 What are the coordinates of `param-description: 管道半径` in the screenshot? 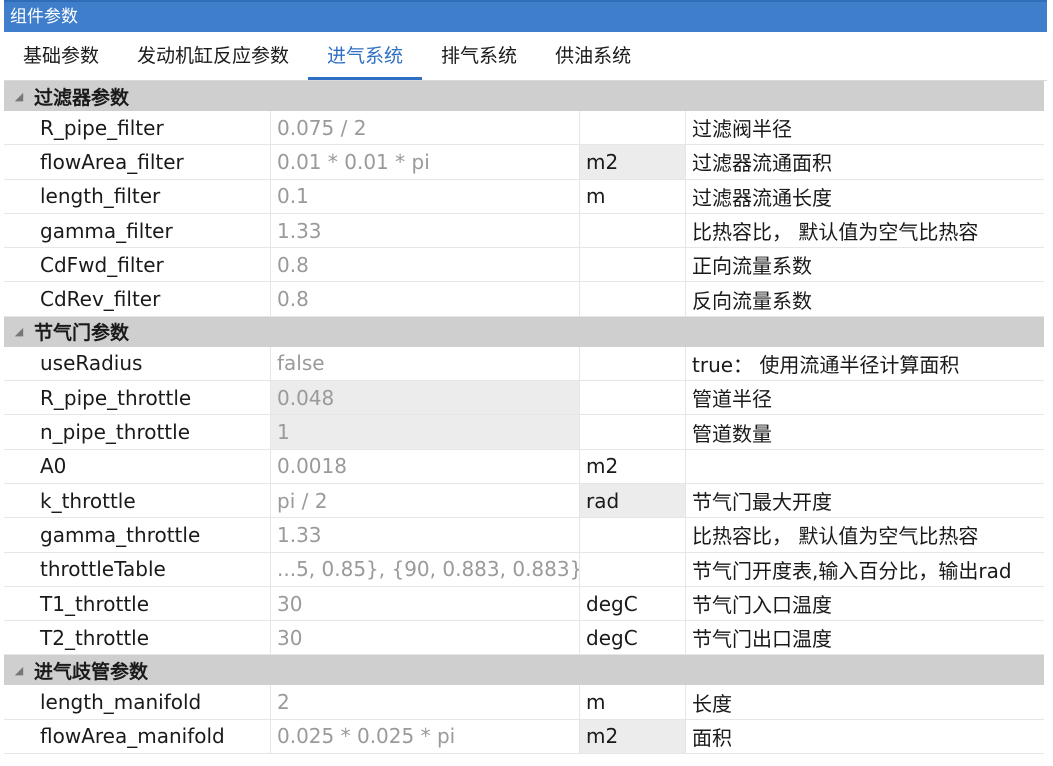 It's located at (732, 399).